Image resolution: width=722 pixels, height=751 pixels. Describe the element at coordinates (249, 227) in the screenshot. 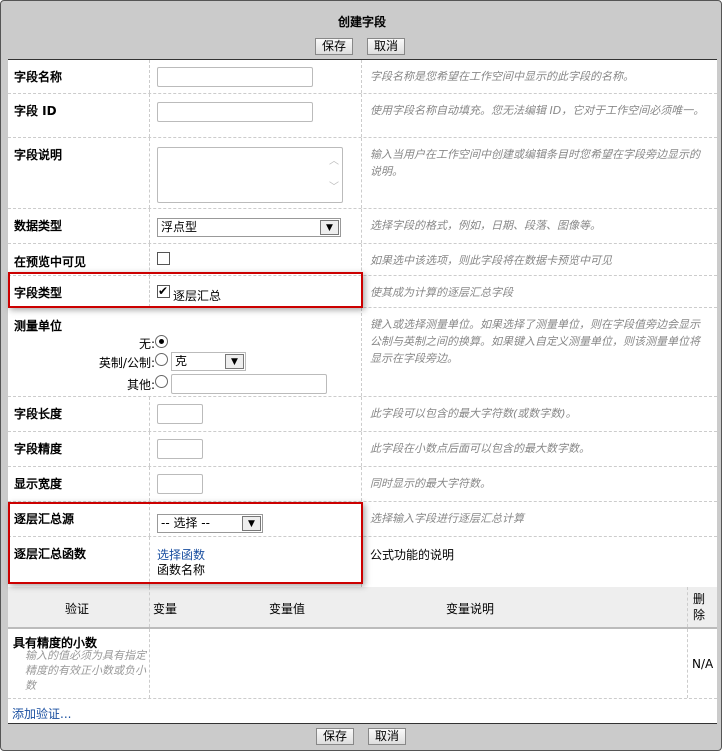

I see `data-type-select: 浮点型 ▼` at that location.